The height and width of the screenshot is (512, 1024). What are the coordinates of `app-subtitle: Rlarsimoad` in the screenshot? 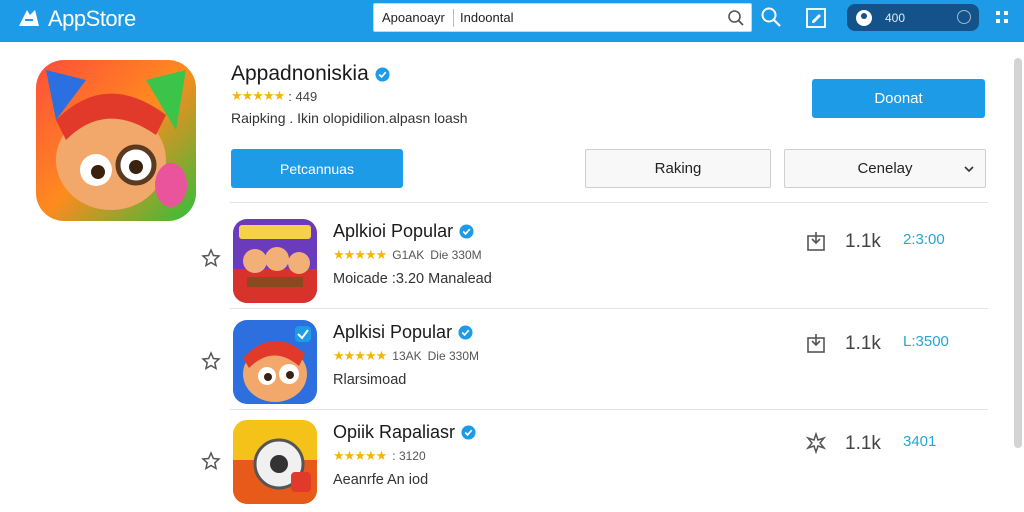 It's located at (370, 380).